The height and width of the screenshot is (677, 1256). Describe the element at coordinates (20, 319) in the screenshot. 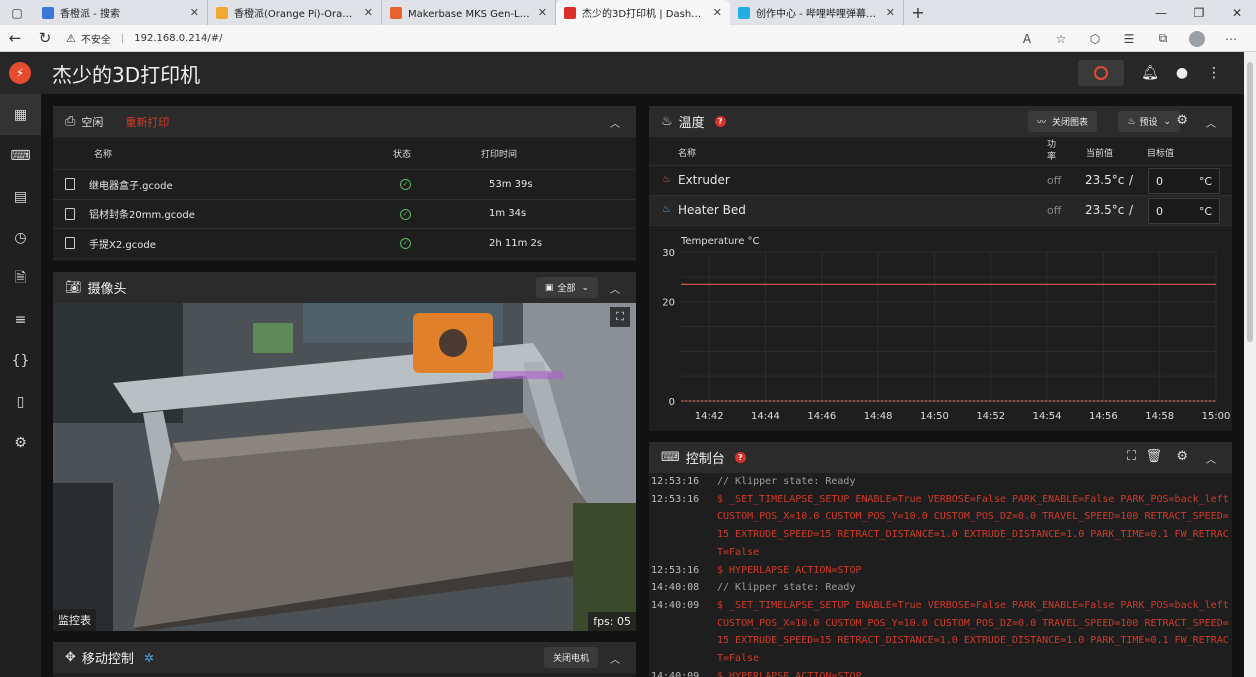

I see `tune-icon: ≡` at that location.